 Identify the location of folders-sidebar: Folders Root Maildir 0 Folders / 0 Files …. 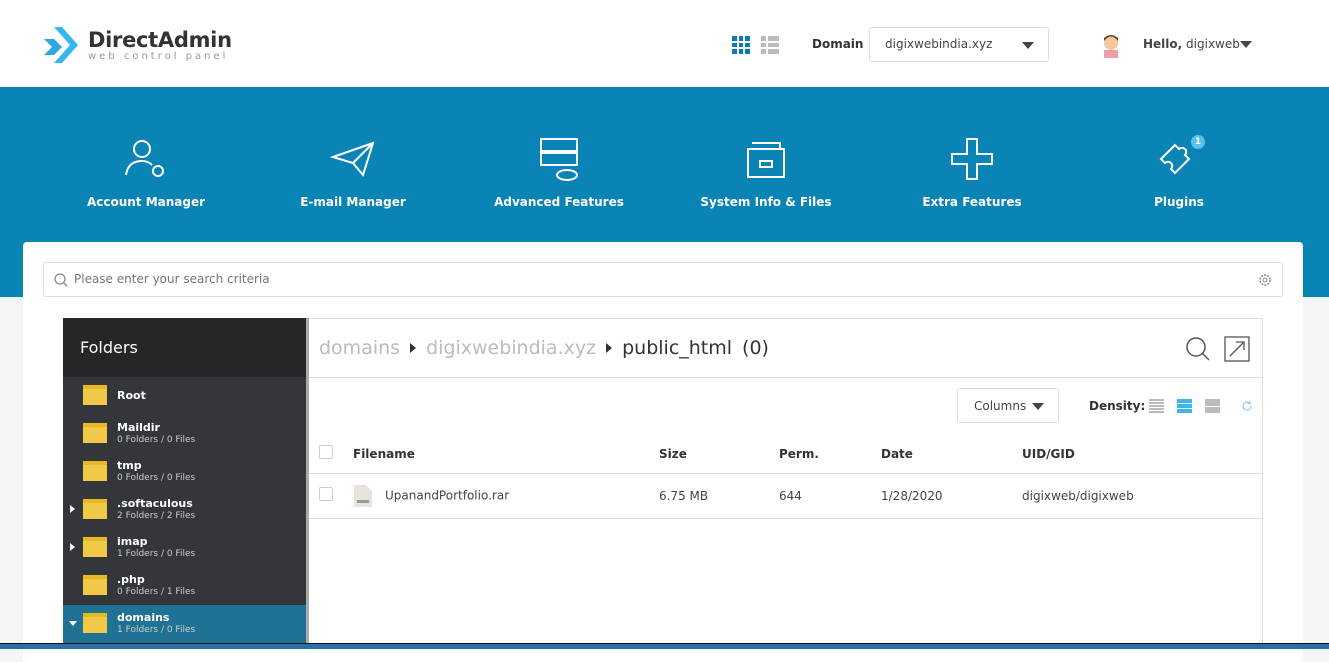
(184, 483).